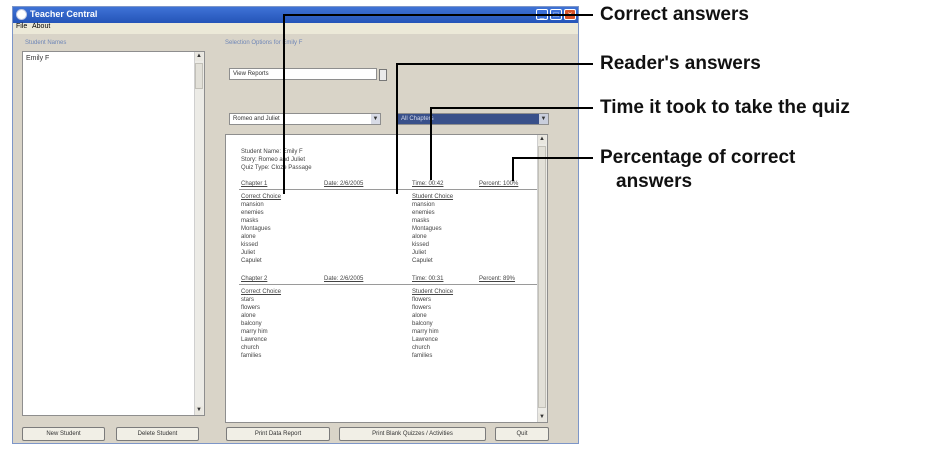  What do you see at coordinates (278, 434) in the screenshot?
I see `print-data-report-button: Print Data Report` at bounding box center [278, 434].